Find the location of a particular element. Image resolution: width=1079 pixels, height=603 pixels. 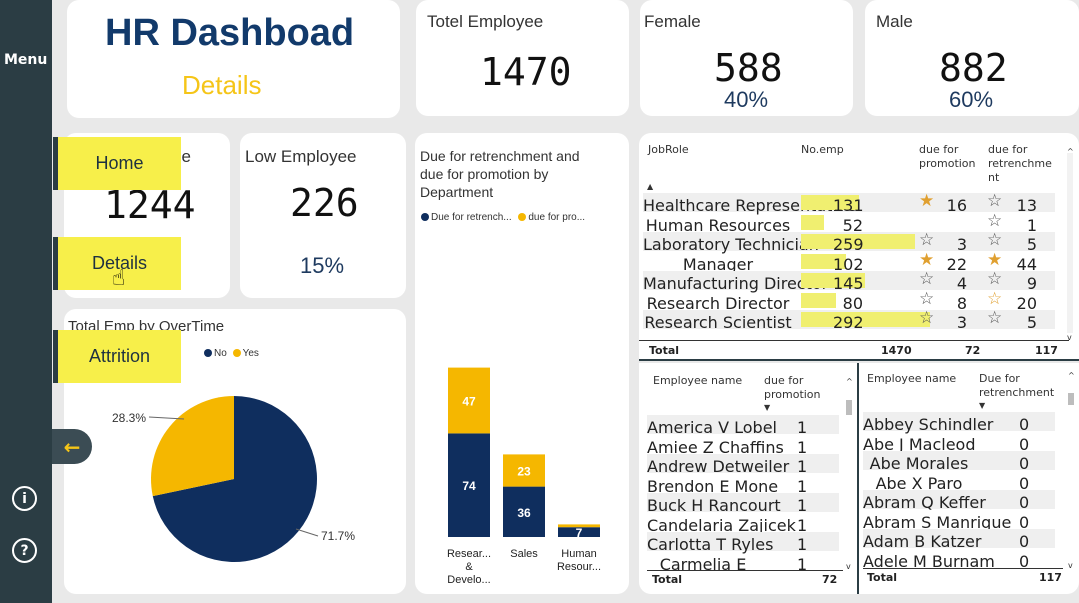

low-employee-percent: 15% is located at coordinates (322, 265).